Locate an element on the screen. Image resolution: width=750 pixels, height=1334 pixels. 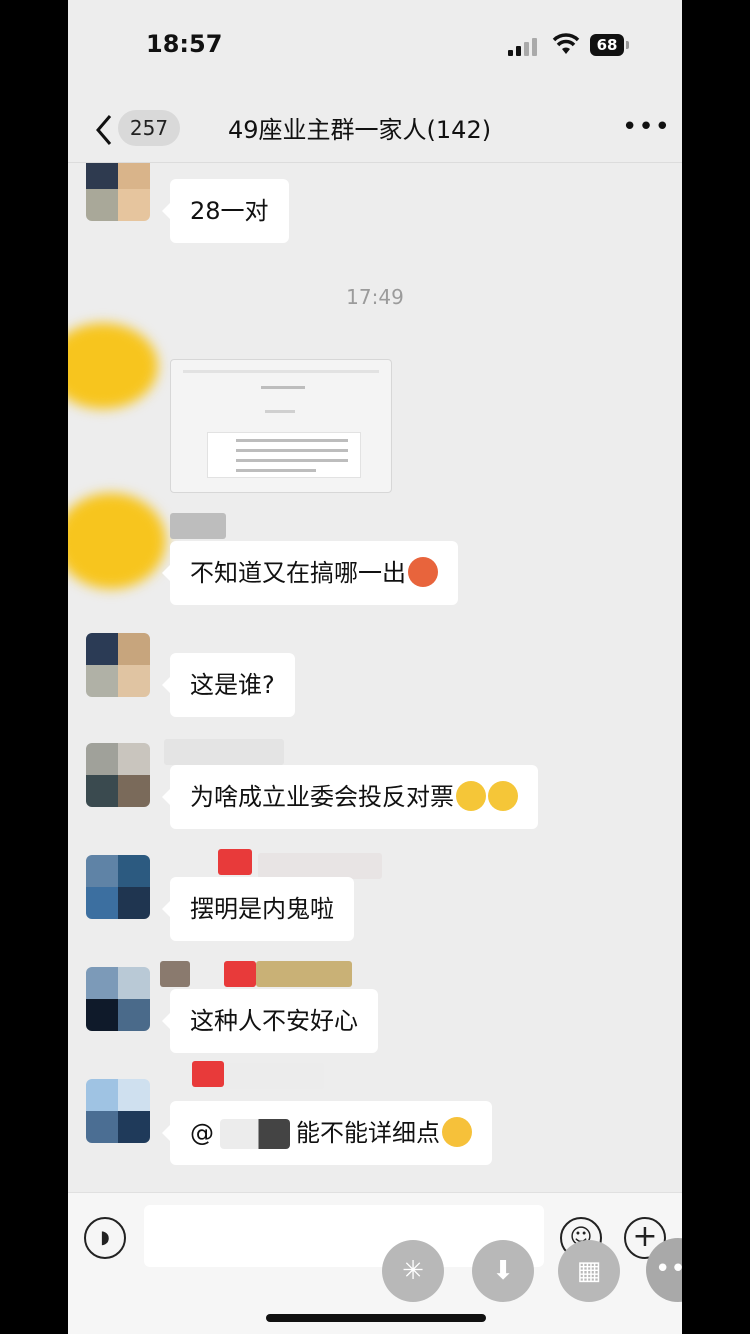
message-bubble: 这种人不安好心 is located at coordinates (270, 1021).